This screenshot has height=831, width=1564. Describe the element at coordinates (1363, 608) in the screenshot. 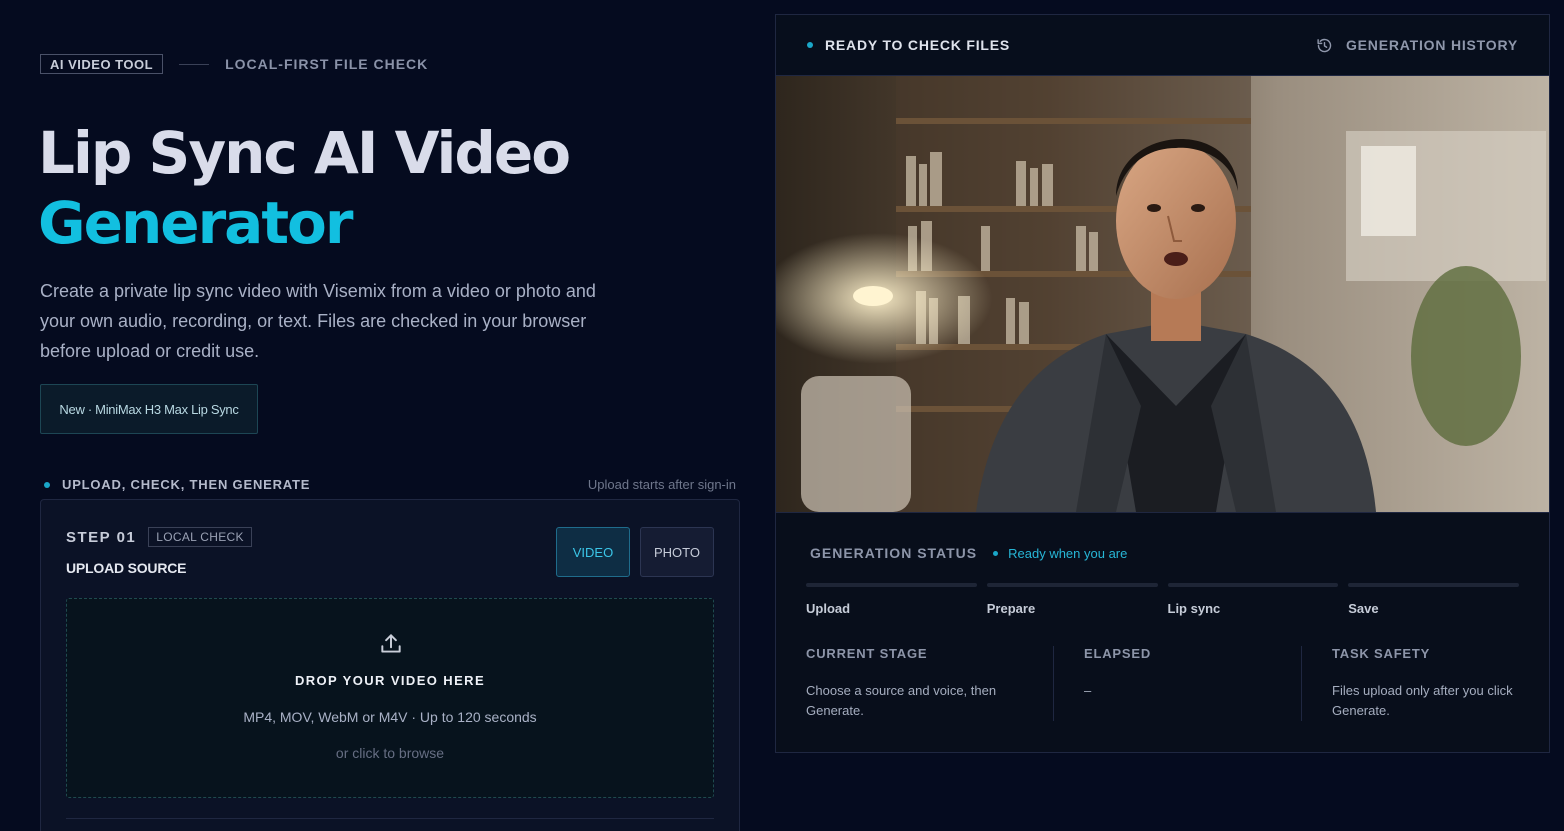

I see `stage-label: Save` at that location.